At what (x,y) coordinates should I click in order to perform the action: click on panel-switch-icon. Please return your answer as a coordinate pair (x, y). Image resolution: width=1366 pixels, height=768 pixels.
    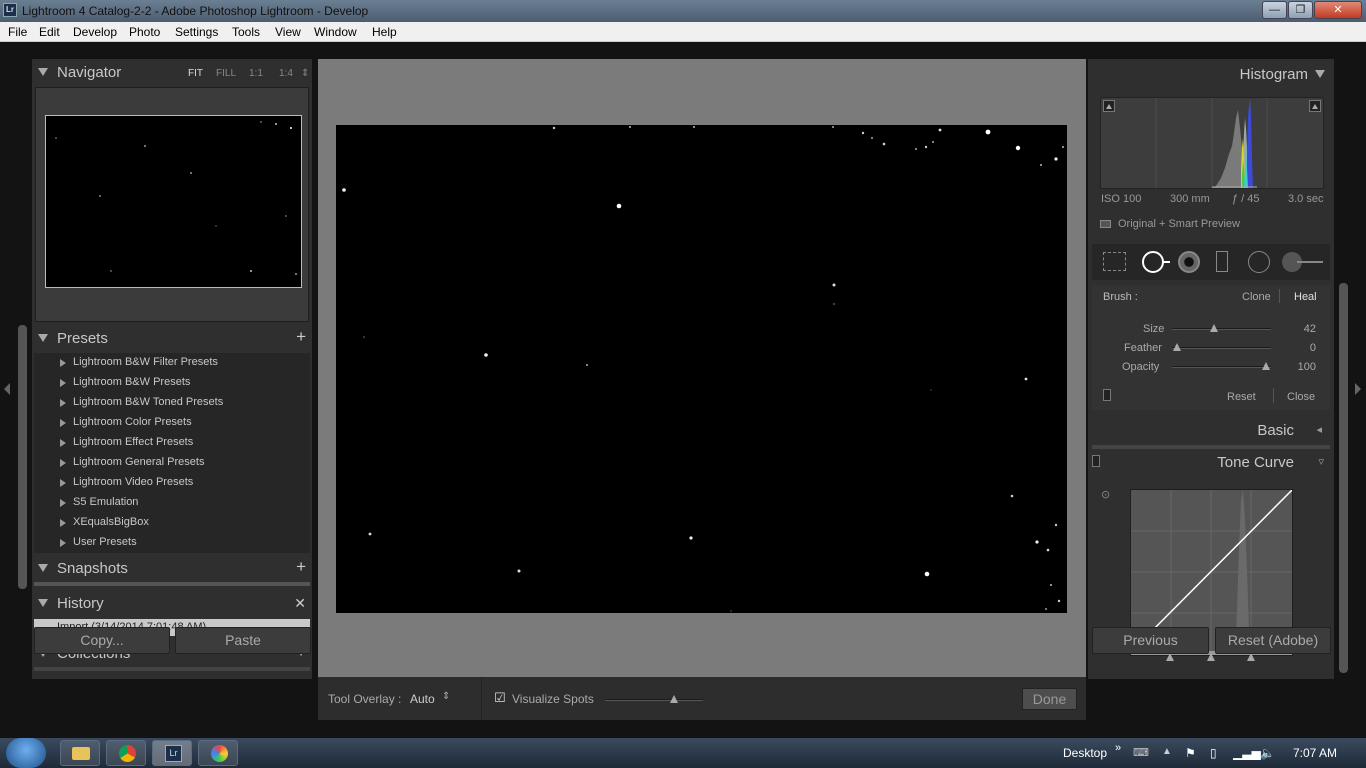
    Looking at the image, I should click on (1107, 395).